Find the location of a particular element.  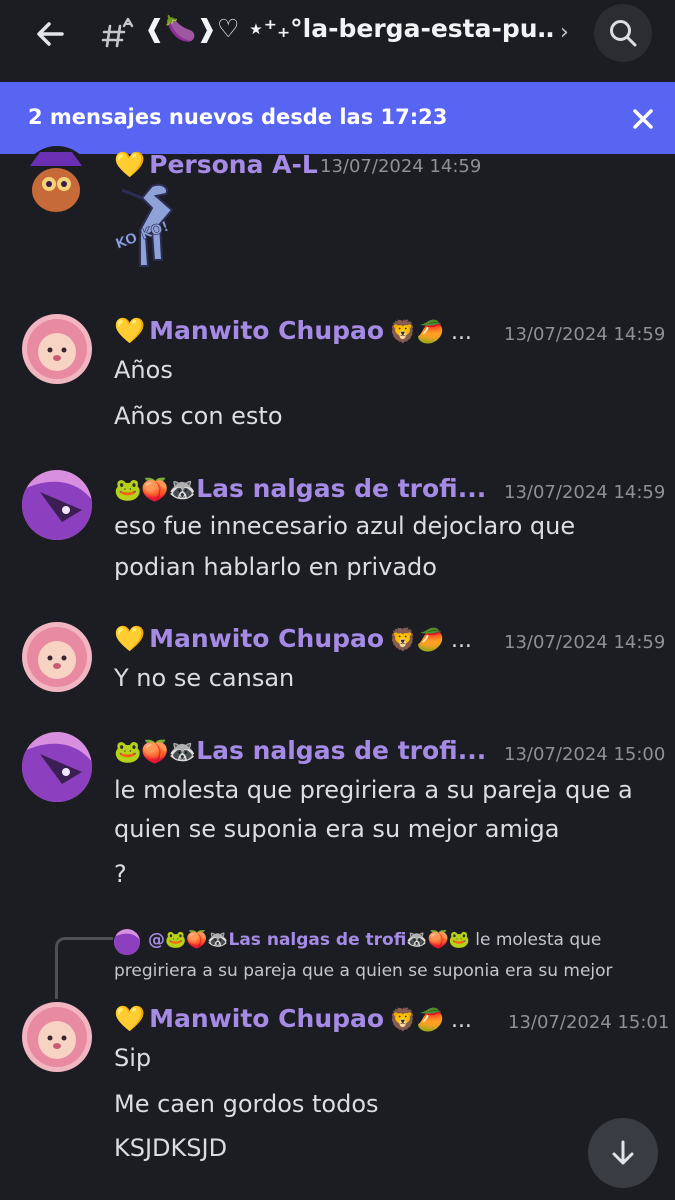

arrow-left-icon is located at coordinates (50, 34).